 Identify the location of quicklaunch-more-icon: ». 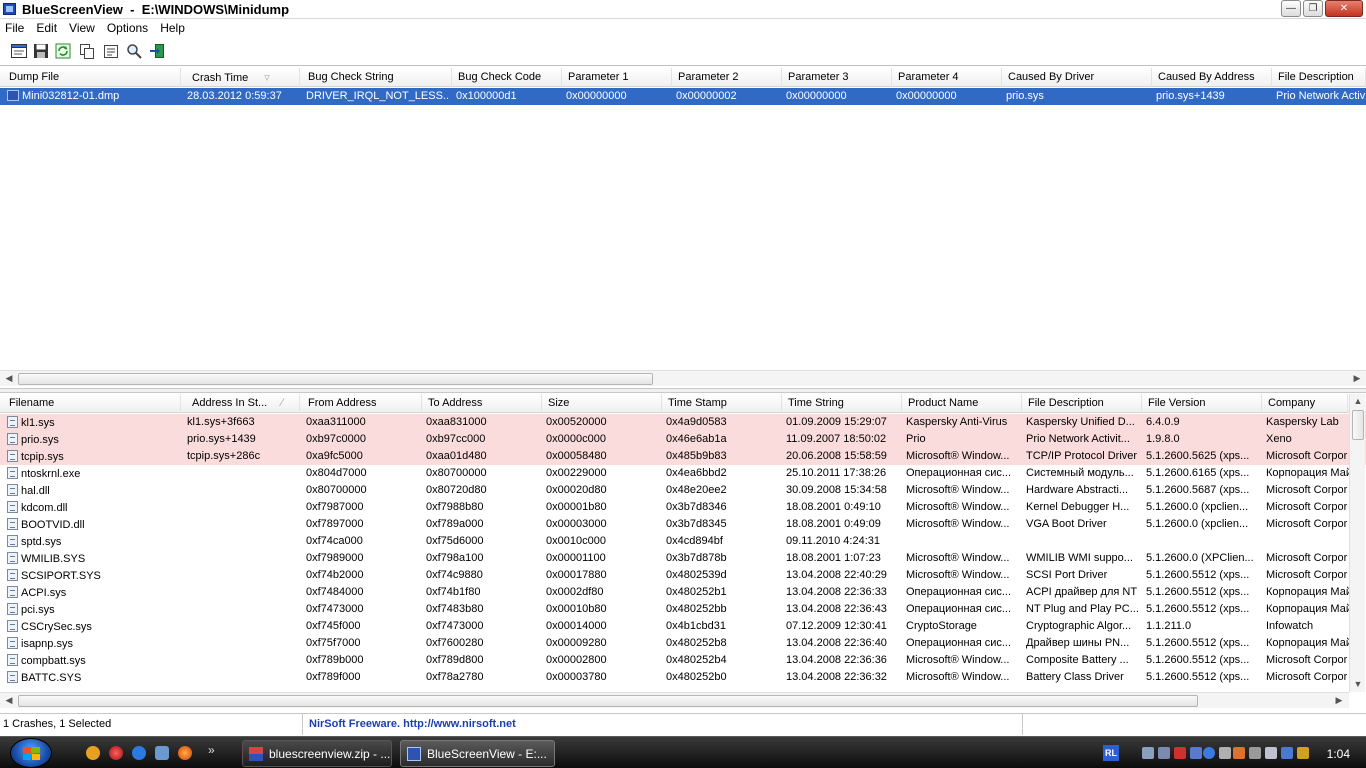
(211, 750).